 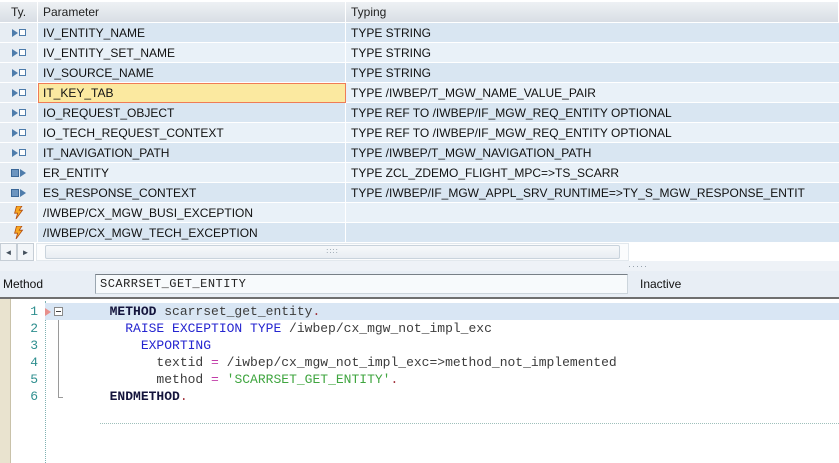 I want to click on table-header-row: Ty. Parameter Typing, so click(x=419, y=12).